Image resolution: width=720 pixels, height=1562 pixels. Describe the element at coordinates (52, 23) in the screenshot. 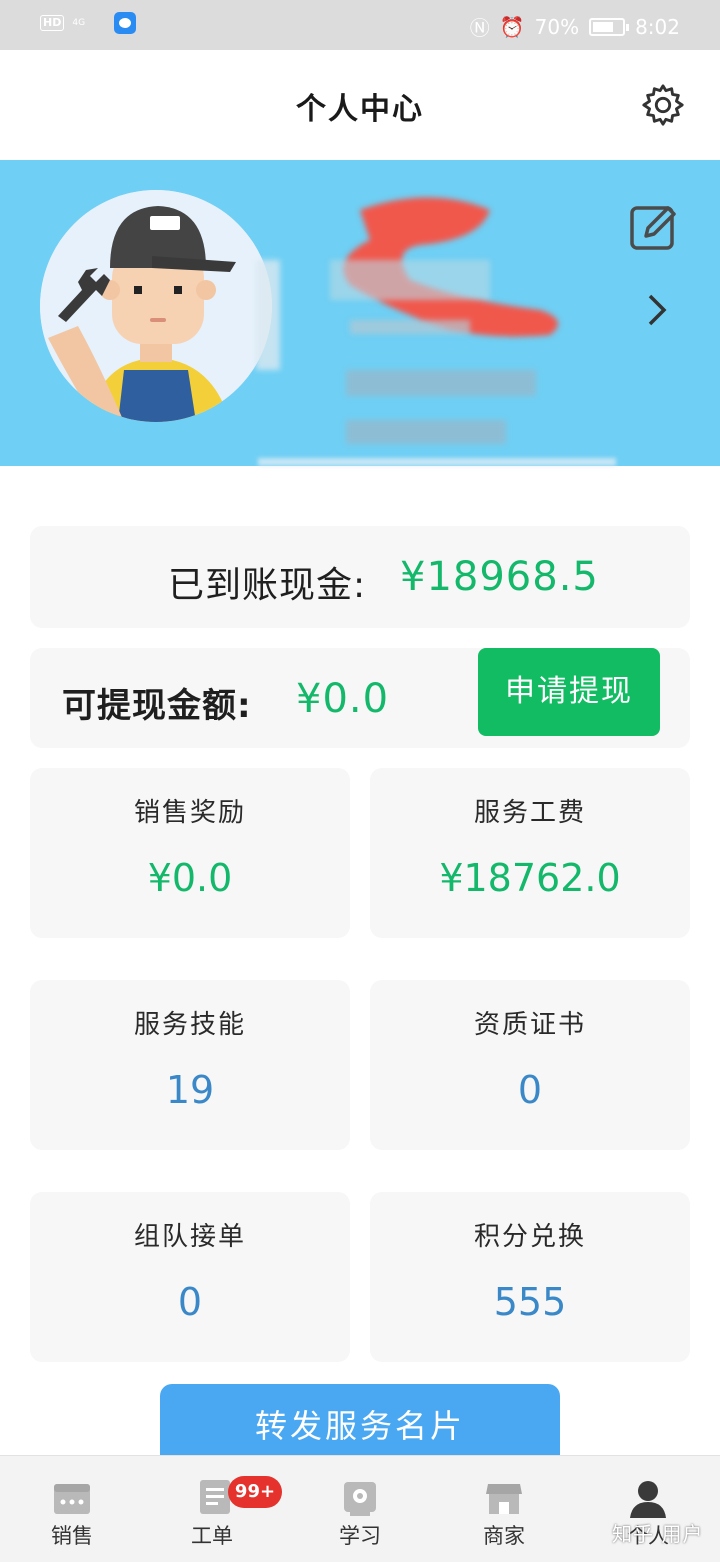

I see `hd-indicator: HD` at that location.